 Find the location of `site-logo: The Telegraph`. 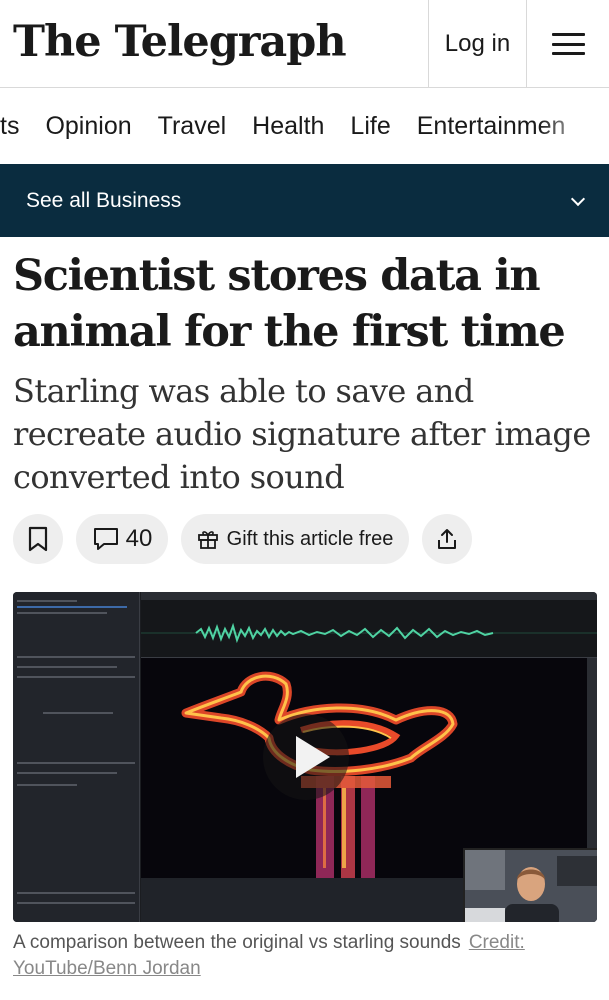

site-logo: The Telegraph is located at coordinates (180, 42).